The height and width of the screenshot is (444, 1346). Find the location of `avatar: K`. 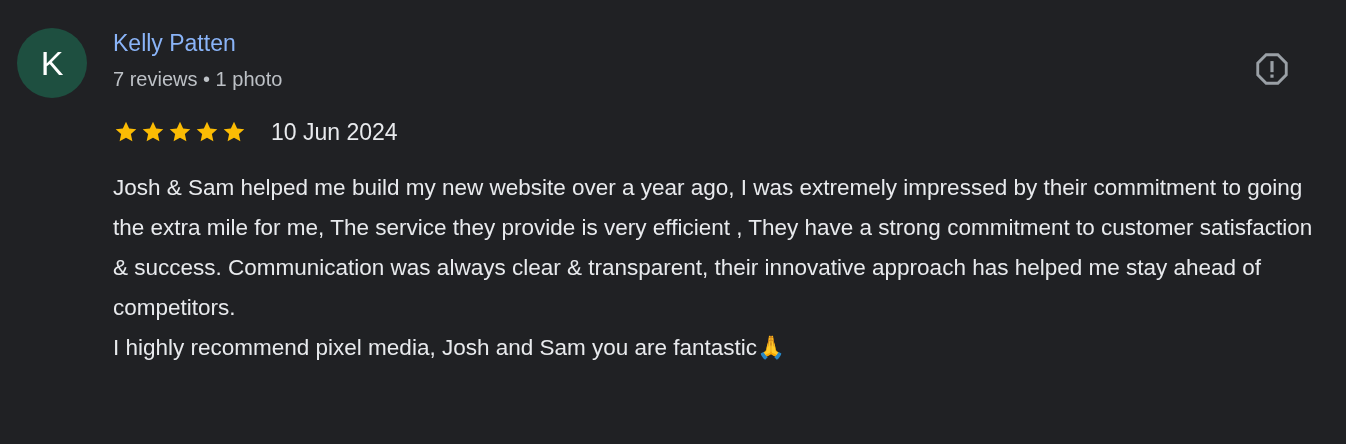

avatar: K is located at coordinates (52, 63).